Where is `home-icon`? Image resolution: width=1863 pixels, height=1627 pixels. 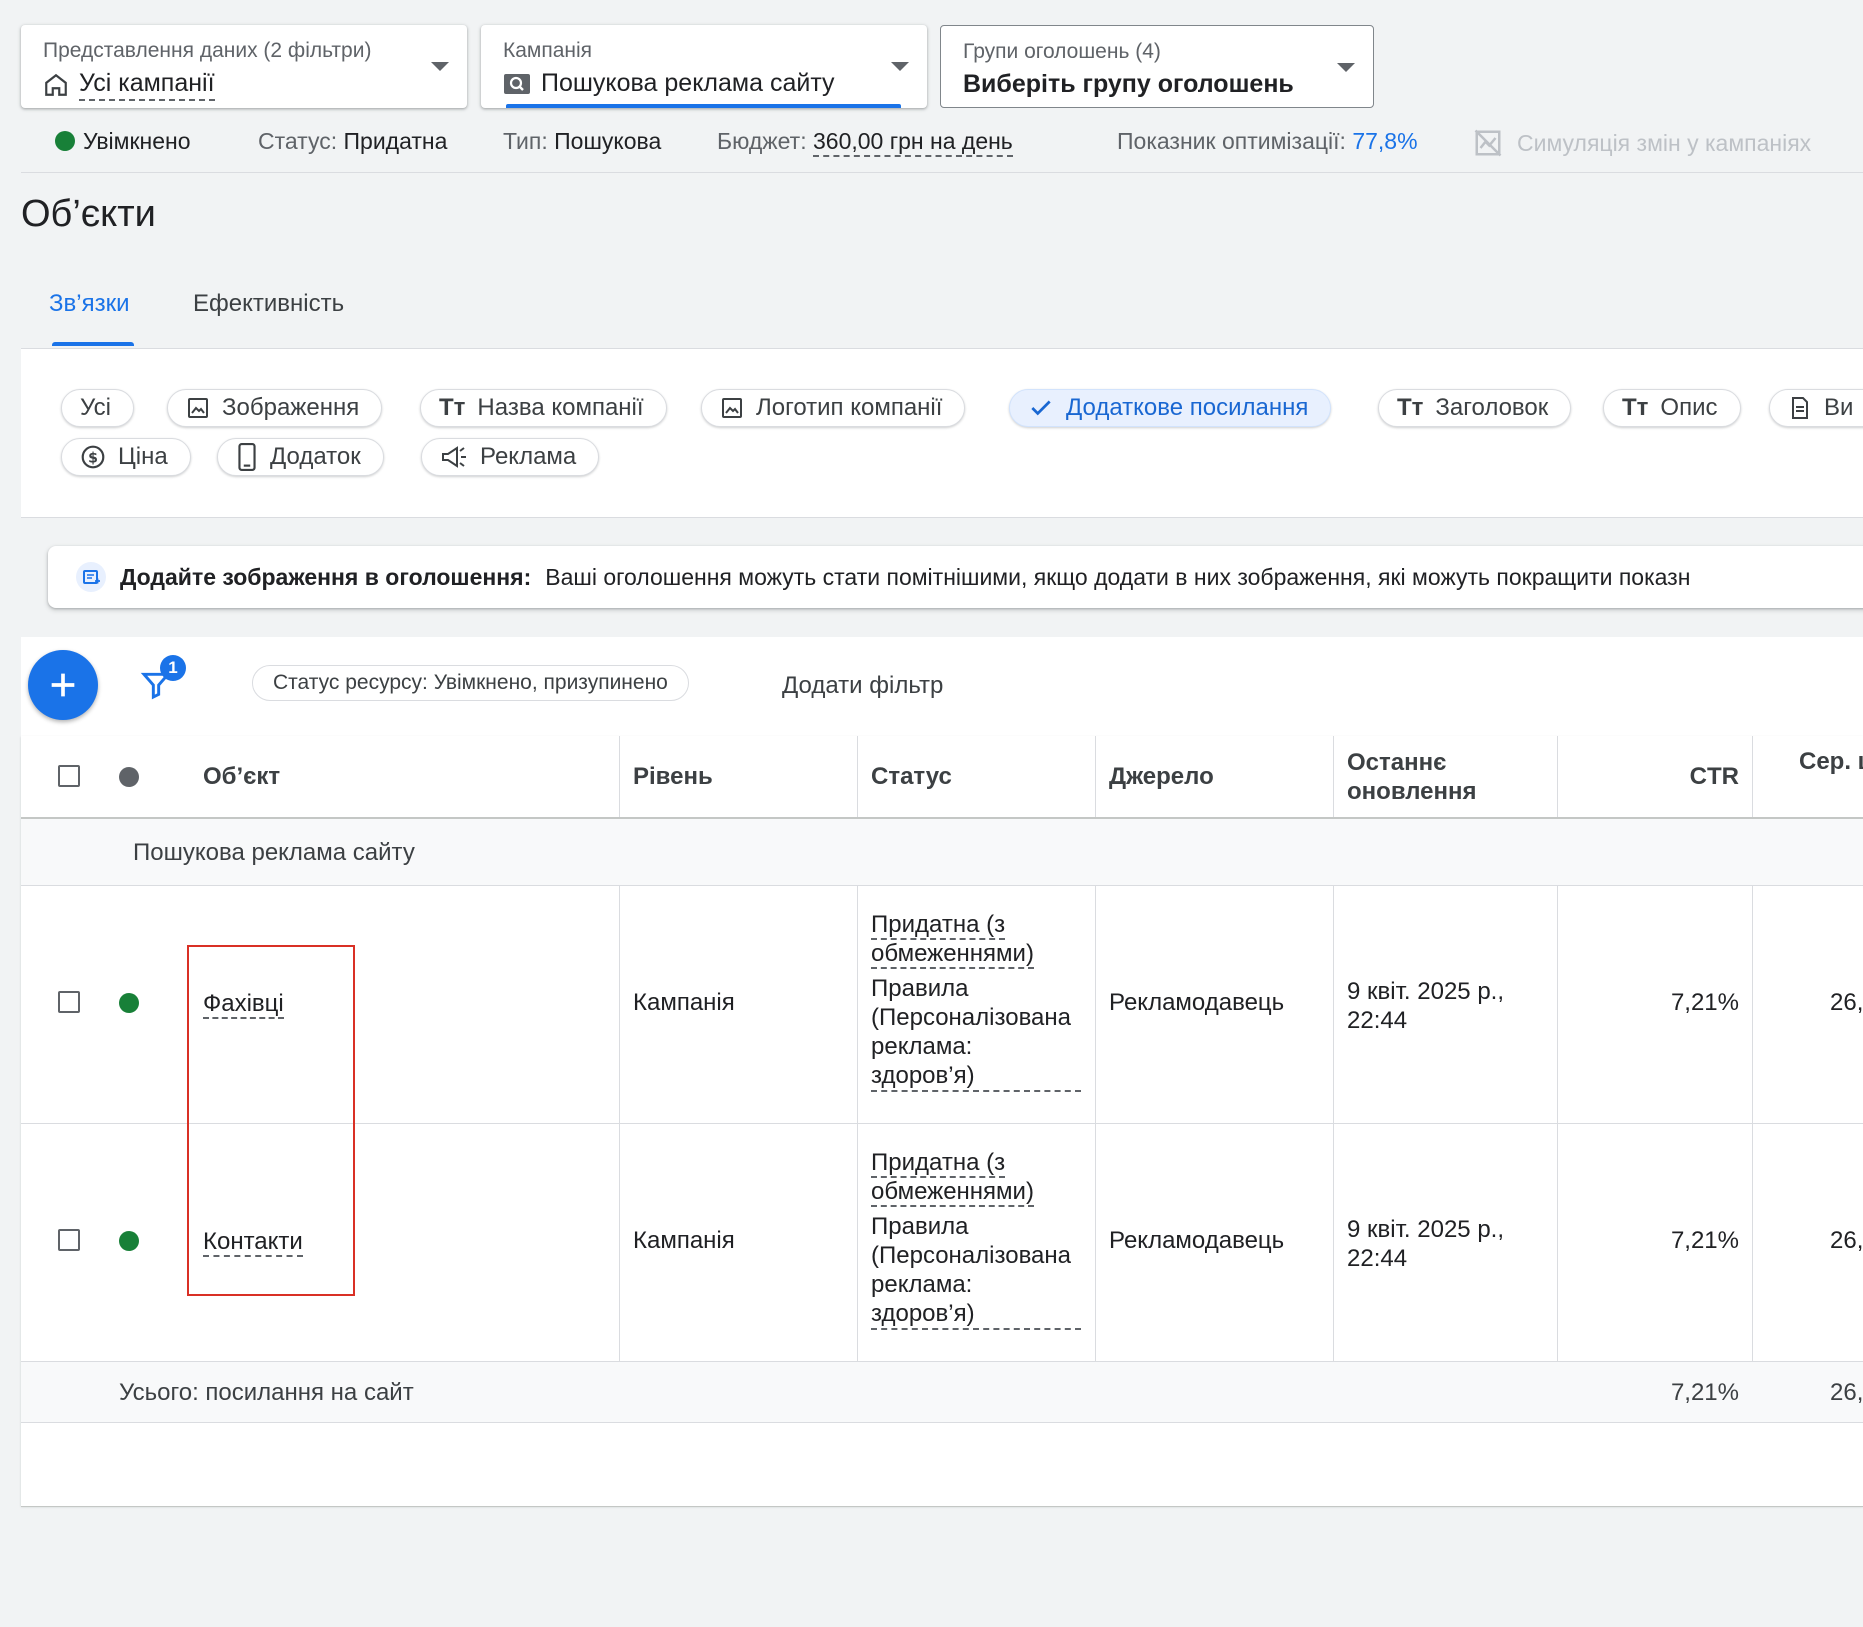 home-icon is located at coordinates (56, 84).